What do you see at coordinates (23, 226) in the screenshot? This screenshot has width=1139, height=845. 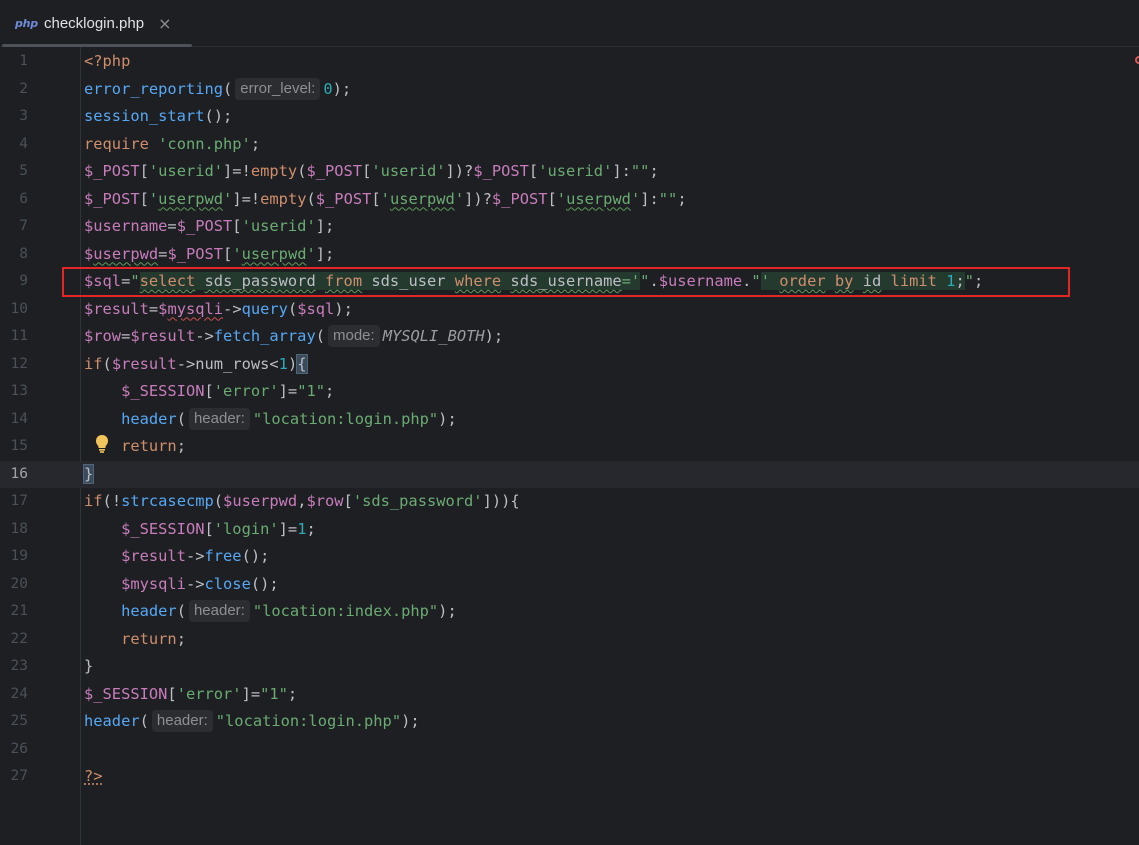 I see `line-number: 7` at bounding box center [23, 226].